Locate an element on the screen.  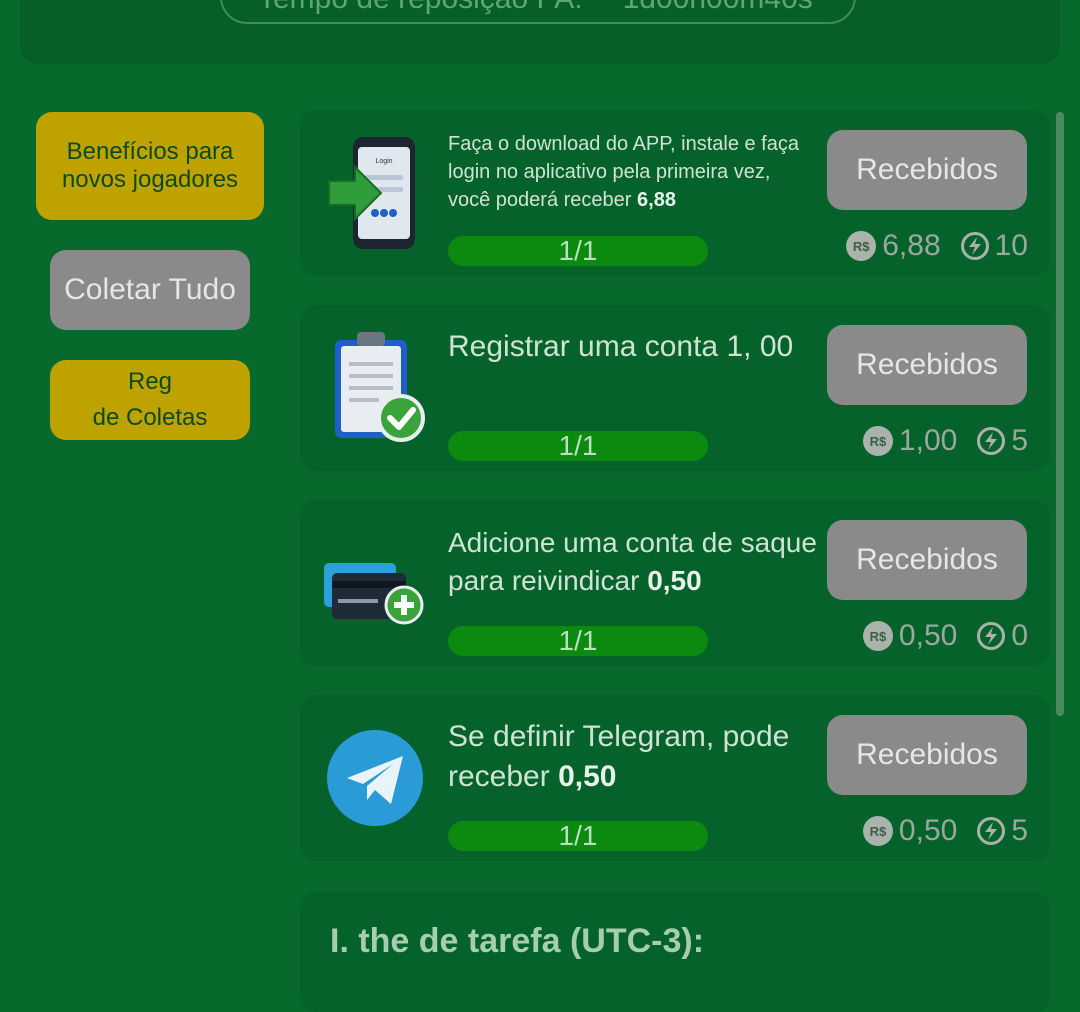
scrollbar is located at coordinates (1060, 414).